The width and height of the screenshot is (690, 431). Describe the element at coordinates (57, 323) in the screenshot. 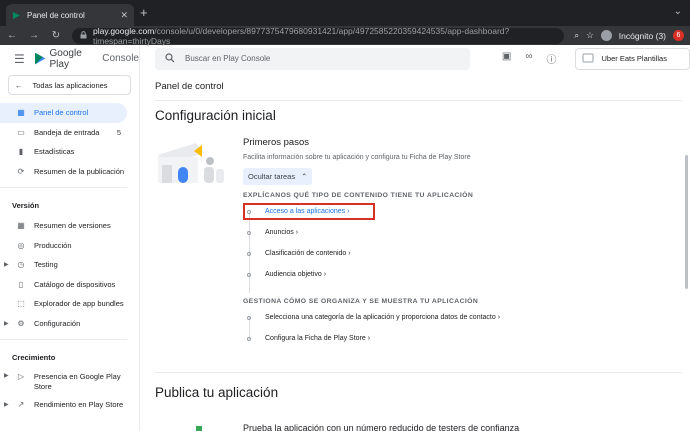

I see `sidebar-item-label: Configuración` at that location.